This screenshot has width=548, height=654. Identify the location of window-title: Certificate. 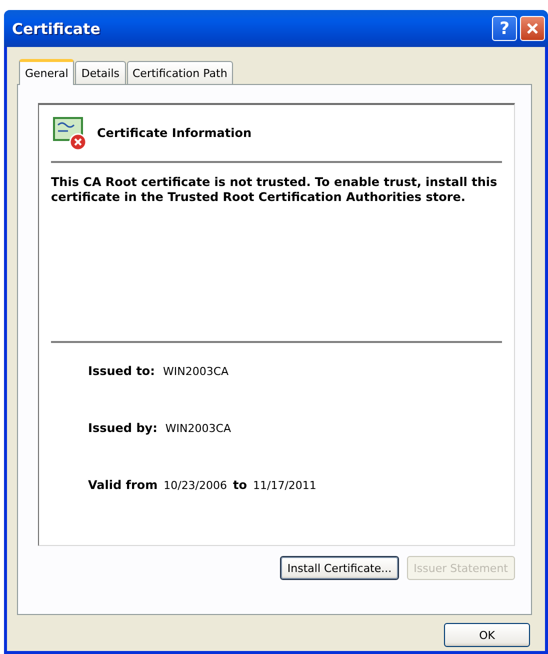
(57, 29).